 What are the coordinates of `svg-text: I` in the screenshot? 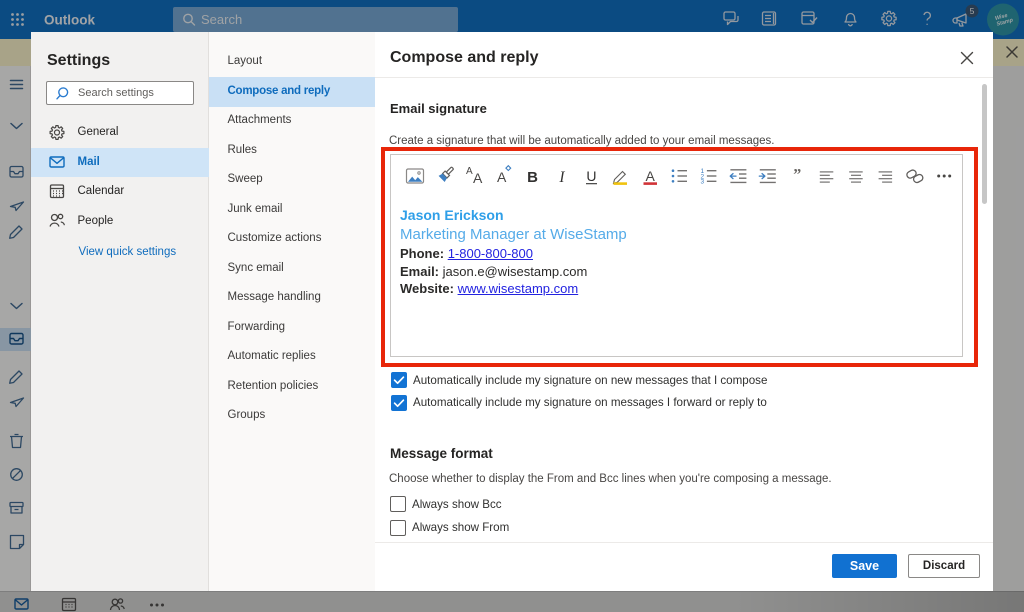 It's located at (561, 177).